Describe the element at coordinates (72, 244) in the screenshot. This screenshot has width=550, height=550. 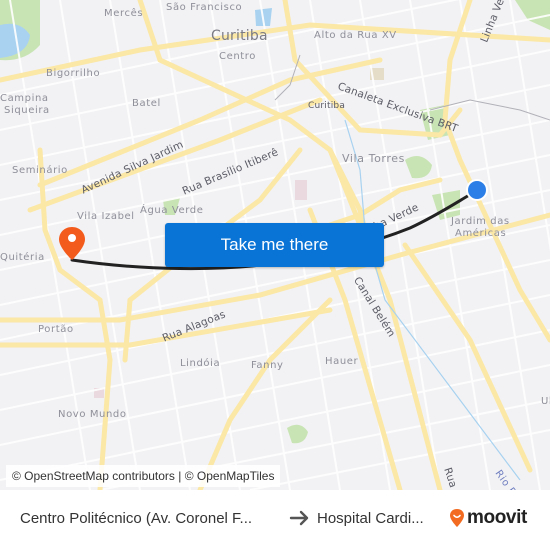
I see `destination-pin-icon` at that location.